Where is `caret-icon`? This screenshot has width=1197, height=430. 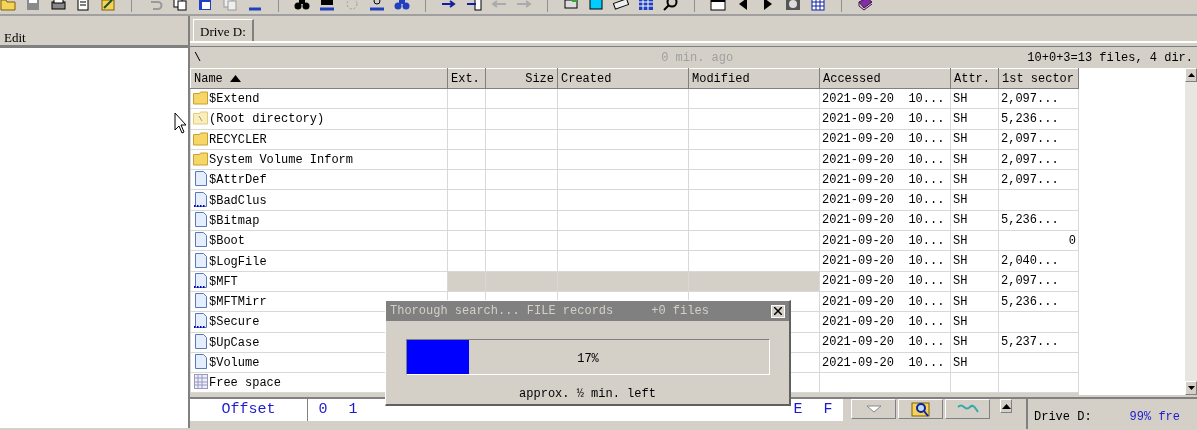 caret-icon is located at coordinates (873, 409).